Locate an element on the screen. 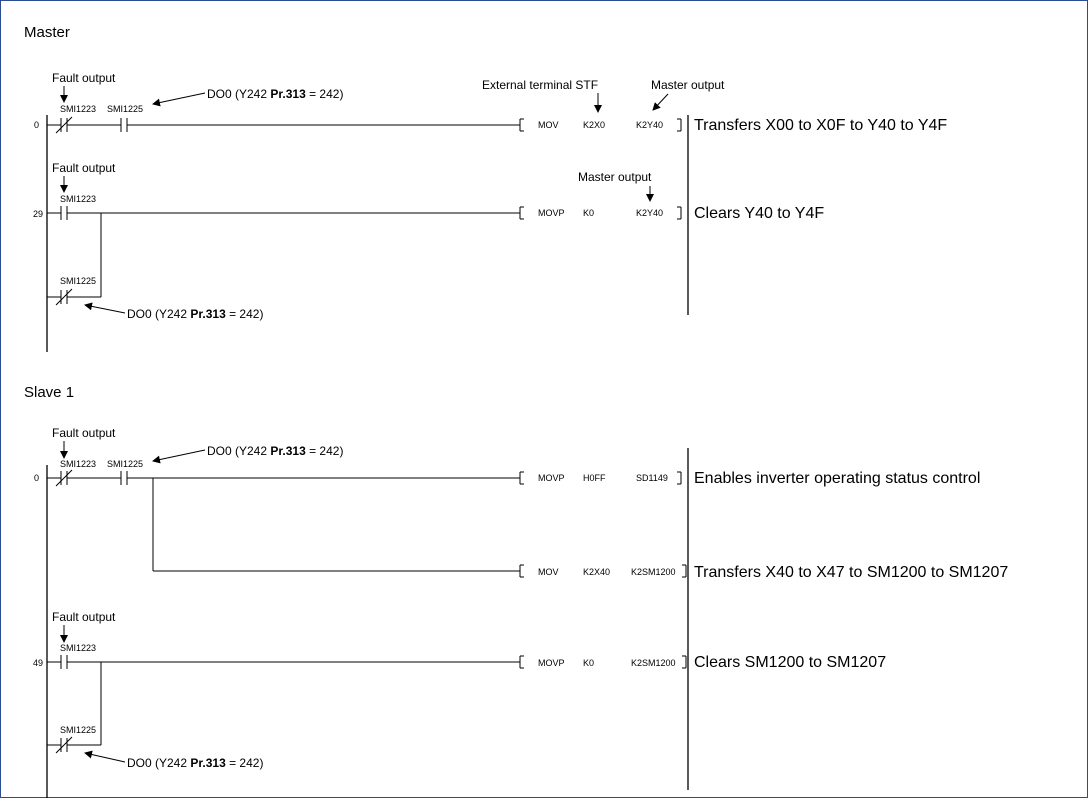 This screenshot has height=798, width=1088. instruction-destination: SD1149 is located at coordinates (652, 478).